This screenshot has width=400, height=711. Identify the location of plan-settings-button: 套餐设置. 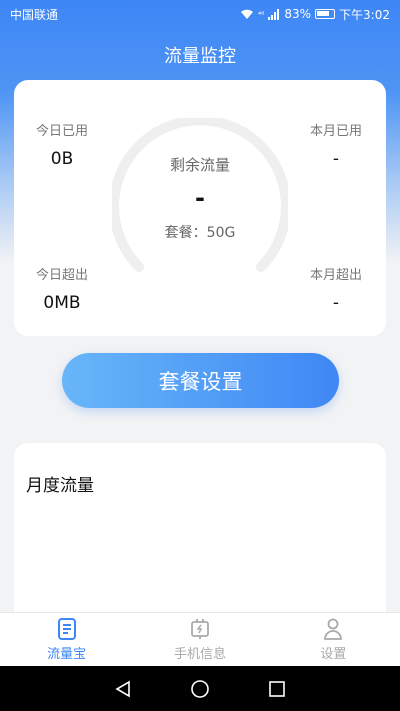
(200, 380).